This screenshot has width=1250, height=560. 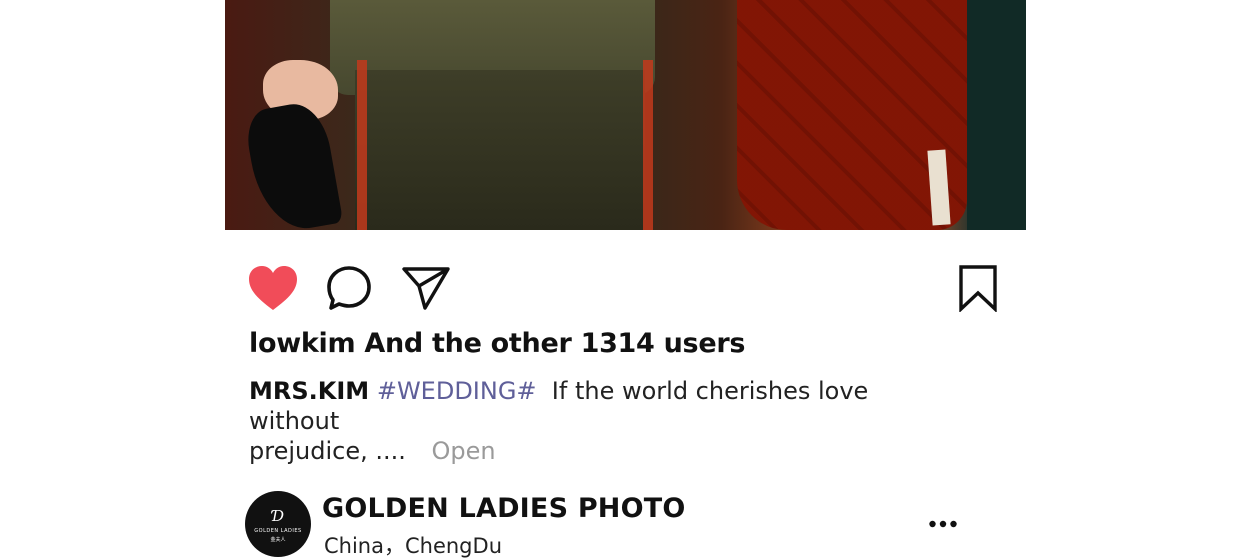 I want to click on photo-glove, so click(x=293, y=164).